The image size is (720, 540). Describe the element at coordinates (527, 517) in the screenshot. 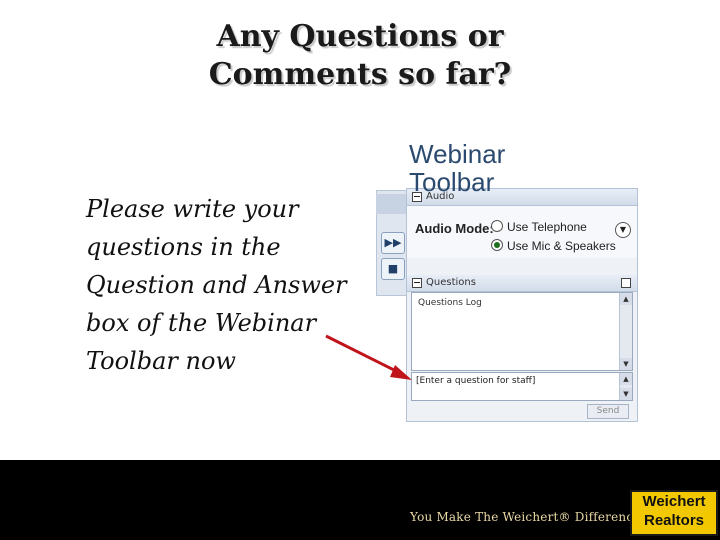

I see `footer-tagline: You Make The Weichert® Difference.` at that location.